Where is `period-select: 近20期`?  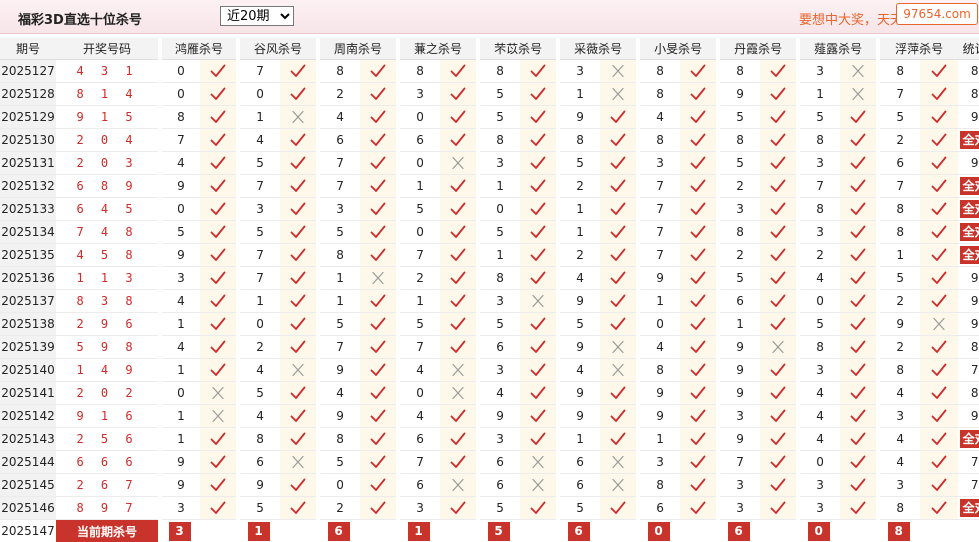
period-select: 近20期 is located at coordinates (257, 16).